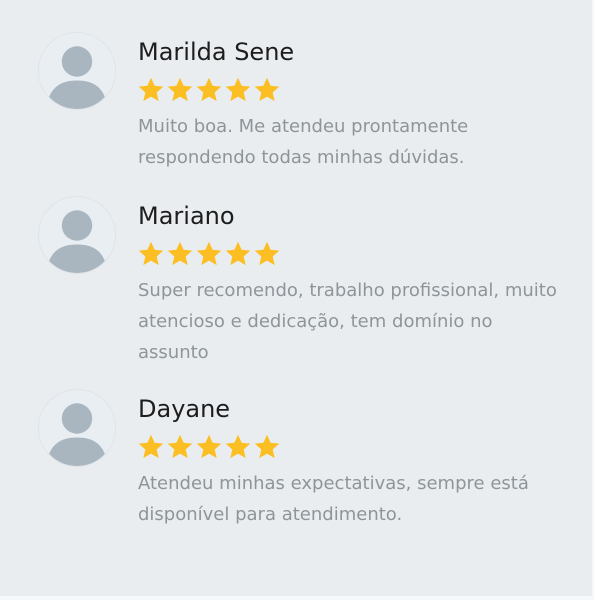  Describe the element at coordinates (186, 216) in the screenshot. I see `reviewer-name: Mariano` at that location.